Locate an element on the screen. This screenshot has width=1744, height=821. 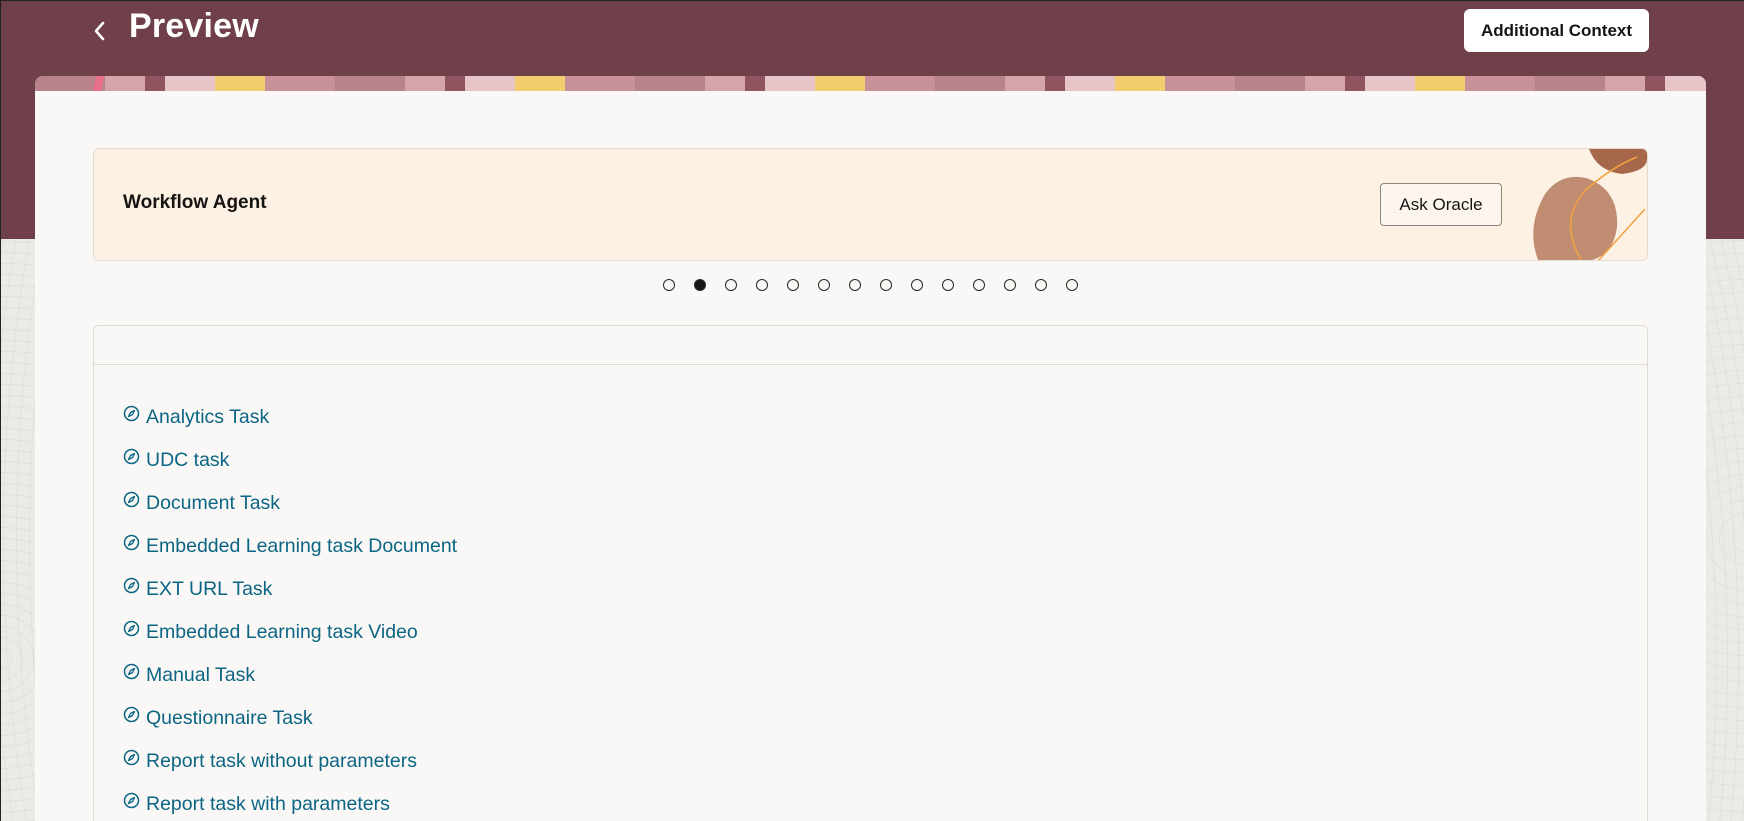
task-link: Manual Task is located at coordinates (290, 675).